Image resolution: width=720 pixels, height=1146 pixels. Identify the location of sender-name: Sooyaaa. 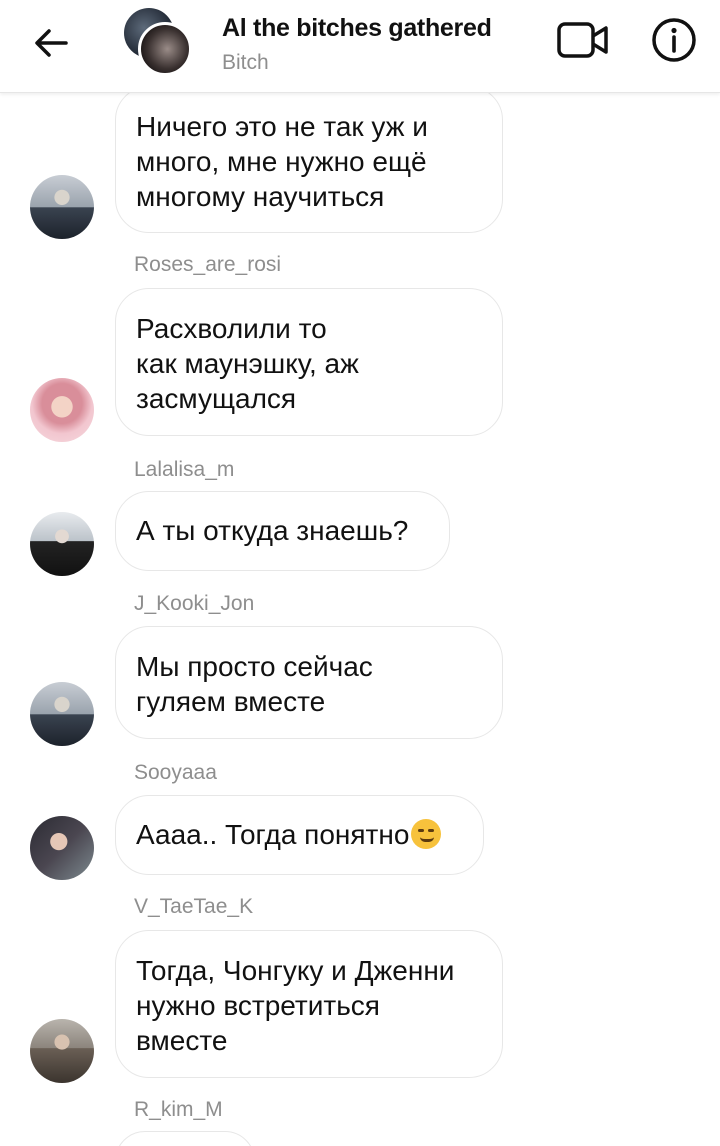
(175, 772).